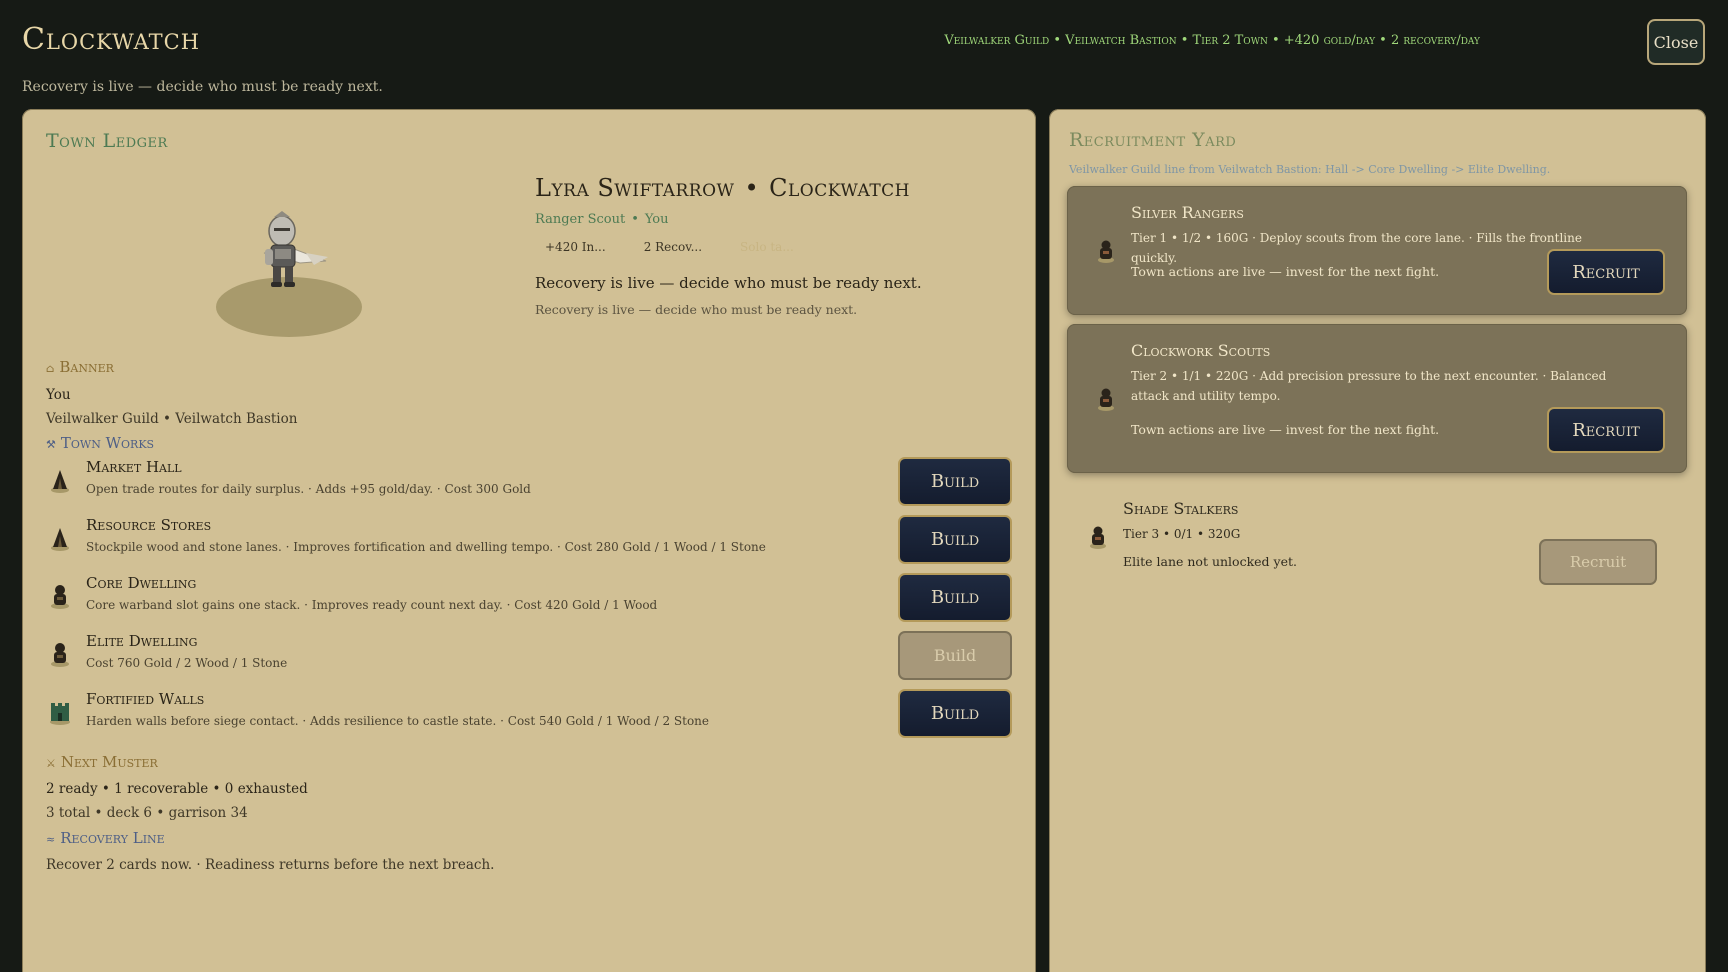 This screenshot has width=1728, height=972. I want to click on build-elite-dwelling-button: Build, so click(955, 655).